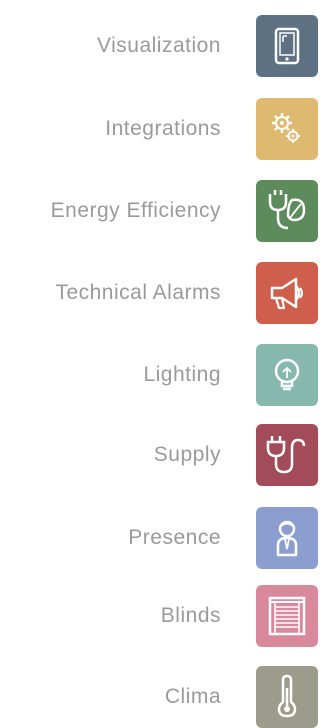 Image resolution: width=320 pixels, height=728 pixels. I want to click on menu-item-label: Blinds, so click(190, 615).